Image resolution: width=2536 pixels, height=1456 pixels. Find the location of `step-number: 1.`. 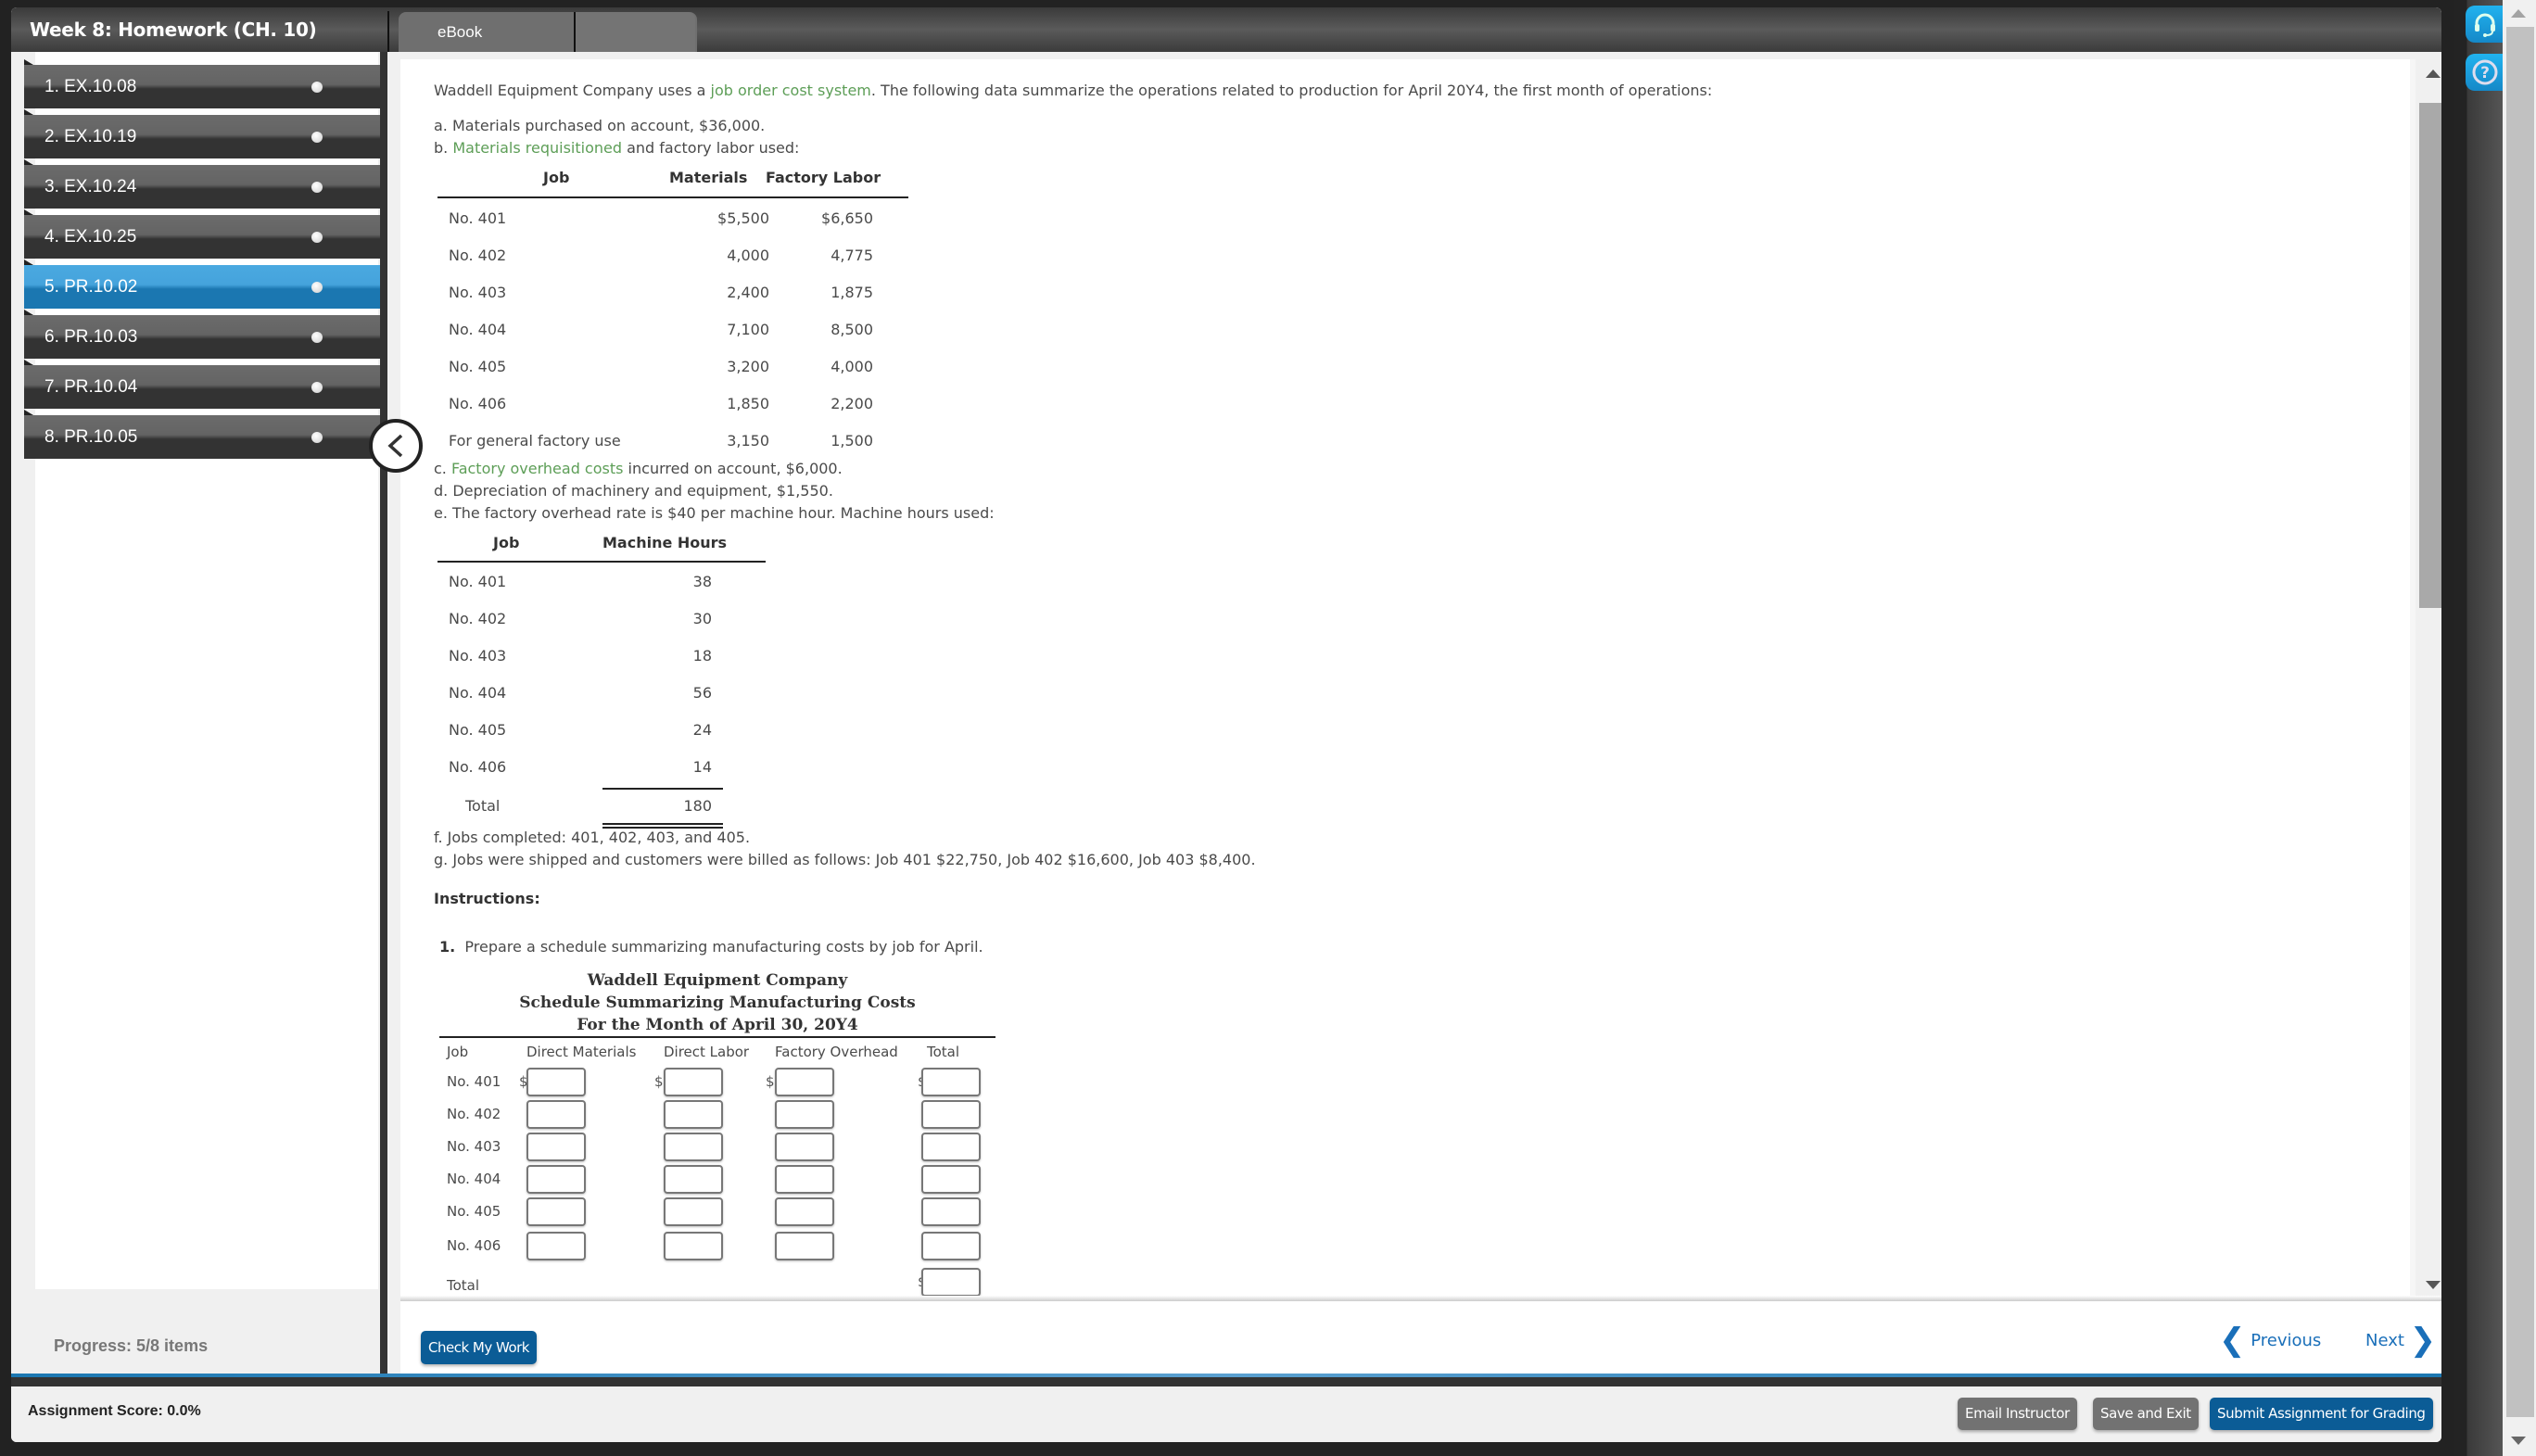

step-number: 1. is located at coordinates (447, 947).